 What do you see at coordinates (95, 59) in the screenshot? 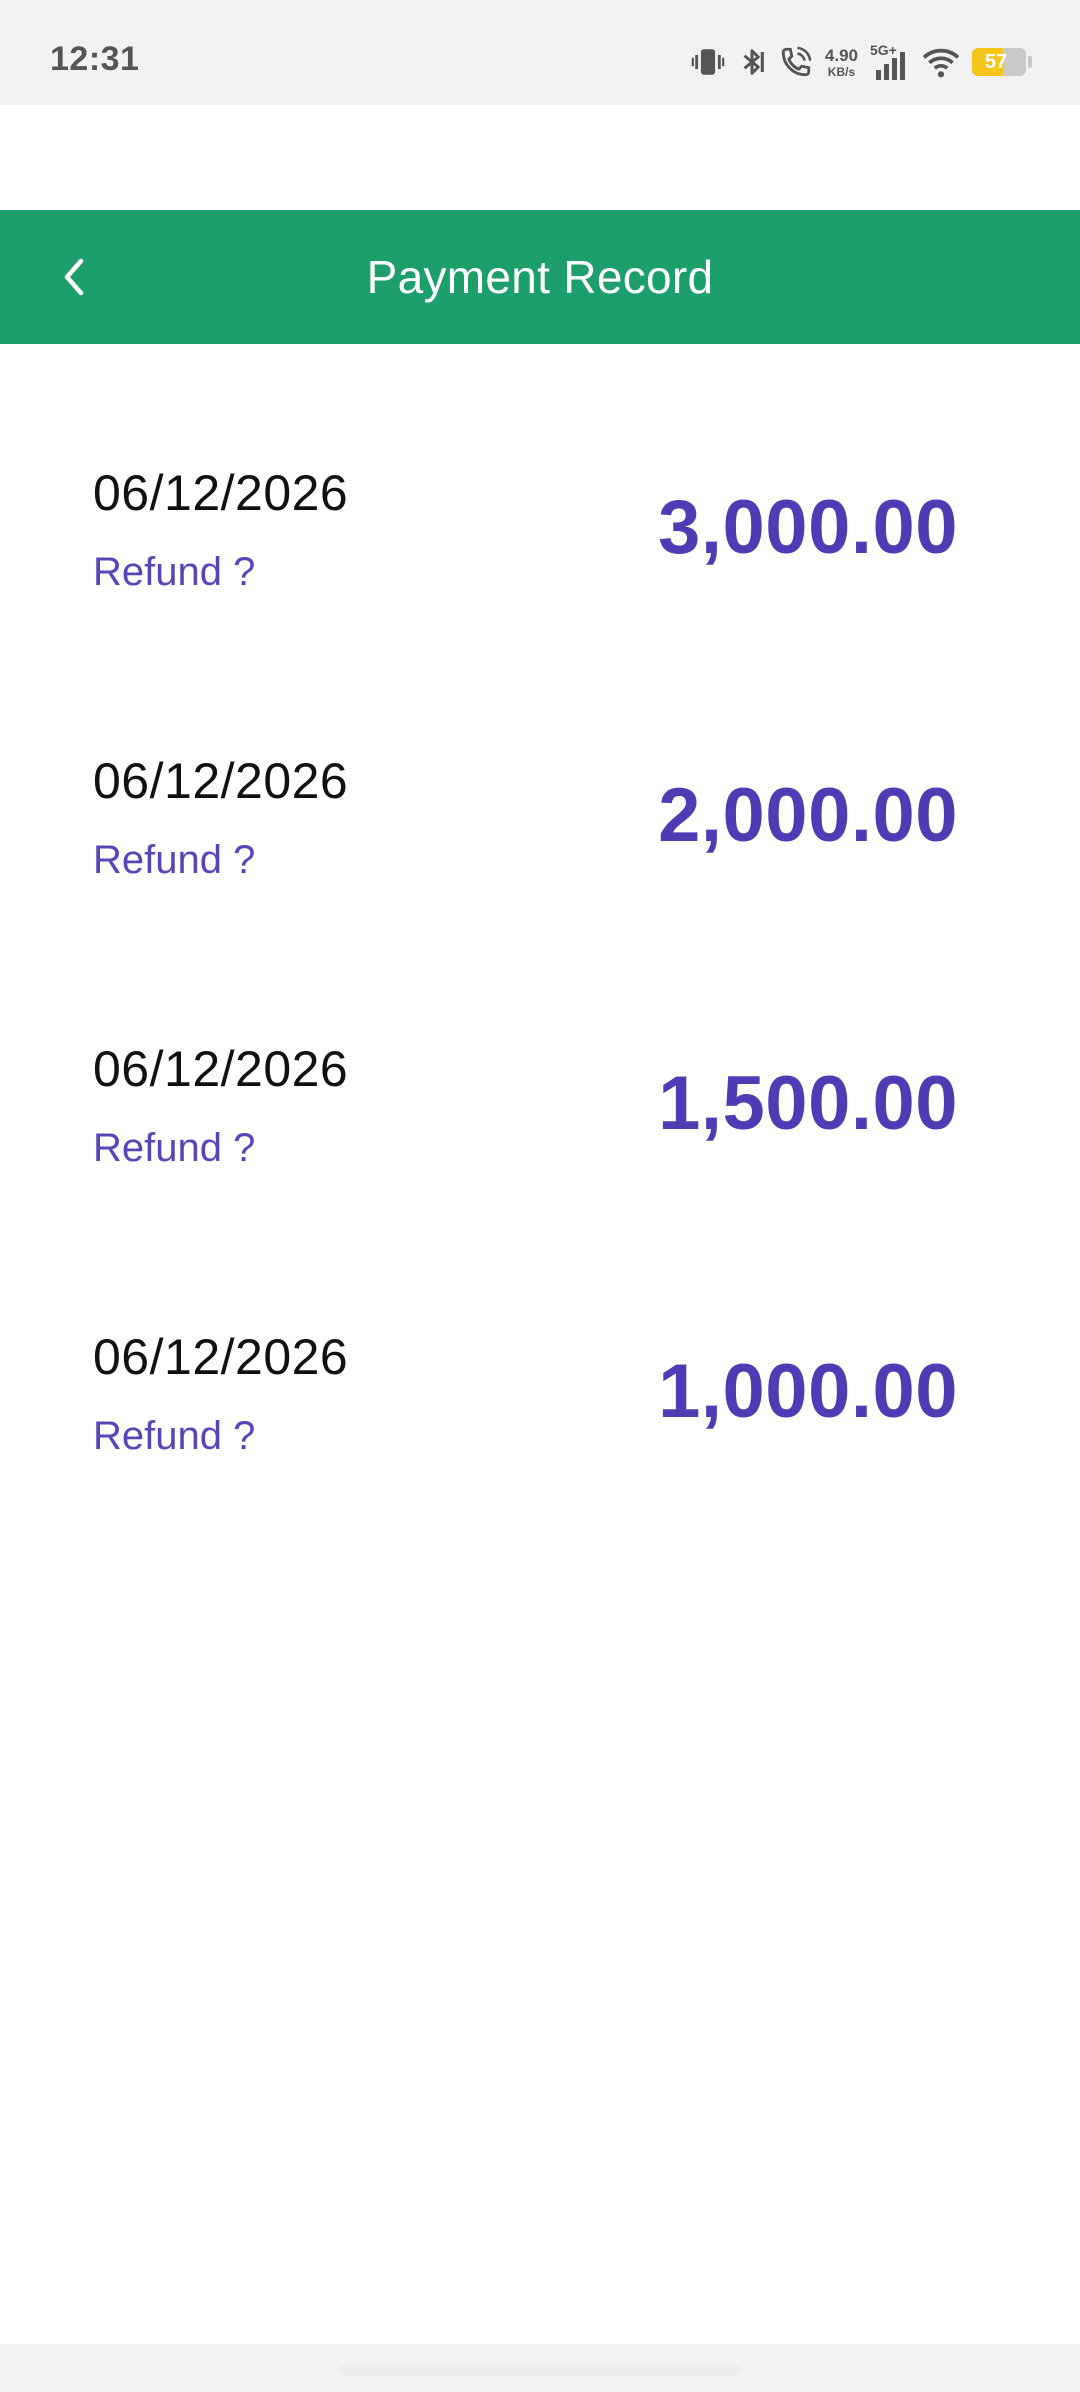
I see `status-time: 12:31` at bounding box center [95, 59].